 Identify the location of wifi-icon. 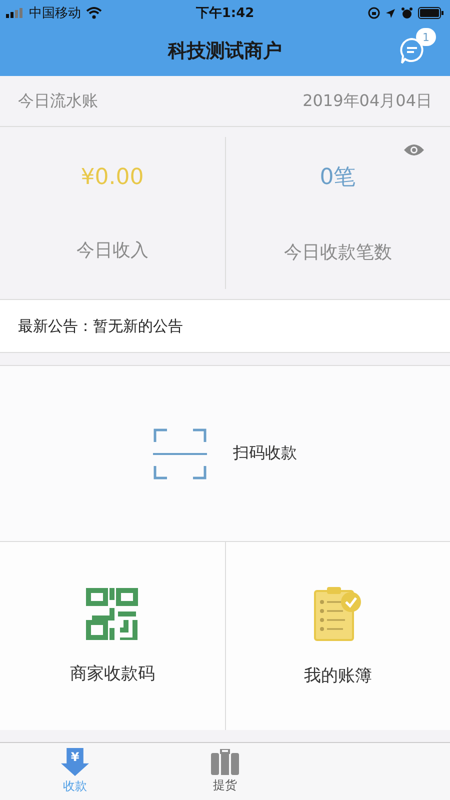
(94, 13).